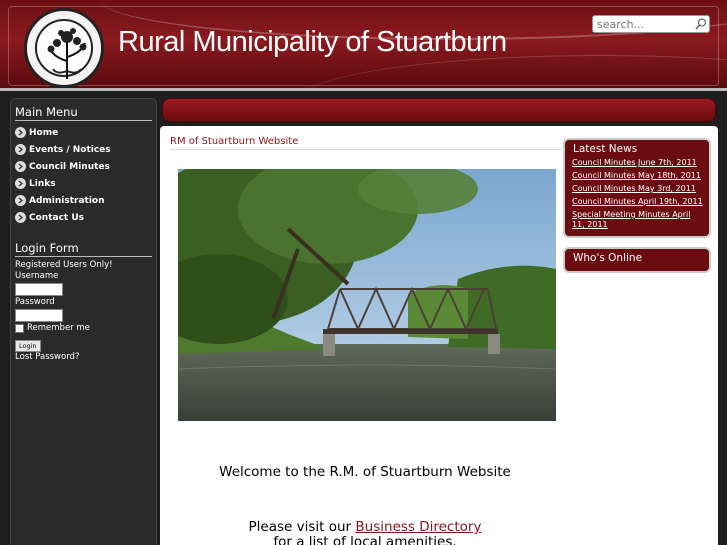  What do you see at coordinates (439, 110) in the screenshot?
I see `top-navigation-bar` at bounding box center [439, 110].